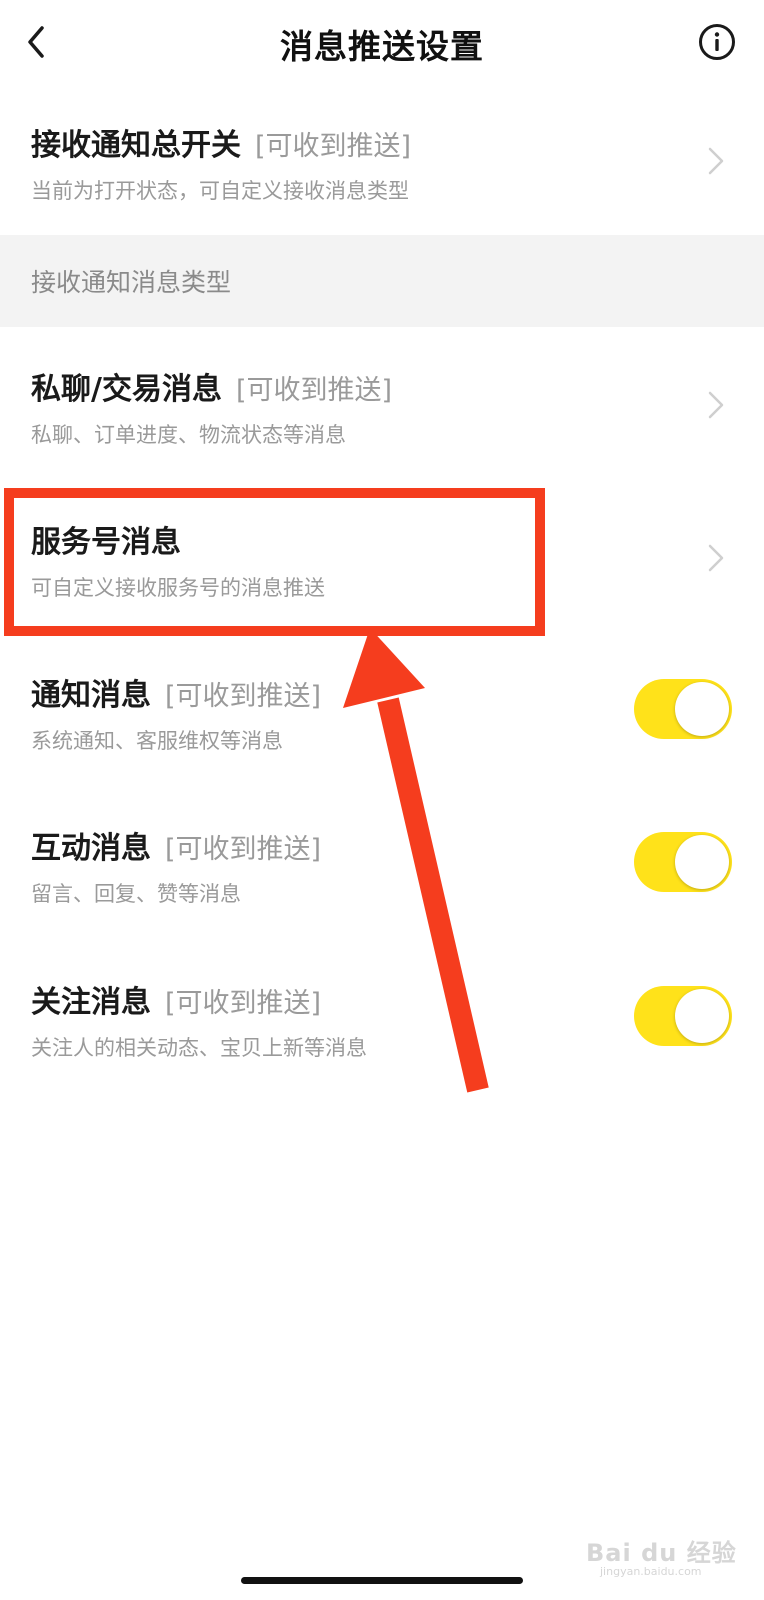  I want to click on row-subtitle: 可自定义接收服务号的消息推送, so click(178, 588).